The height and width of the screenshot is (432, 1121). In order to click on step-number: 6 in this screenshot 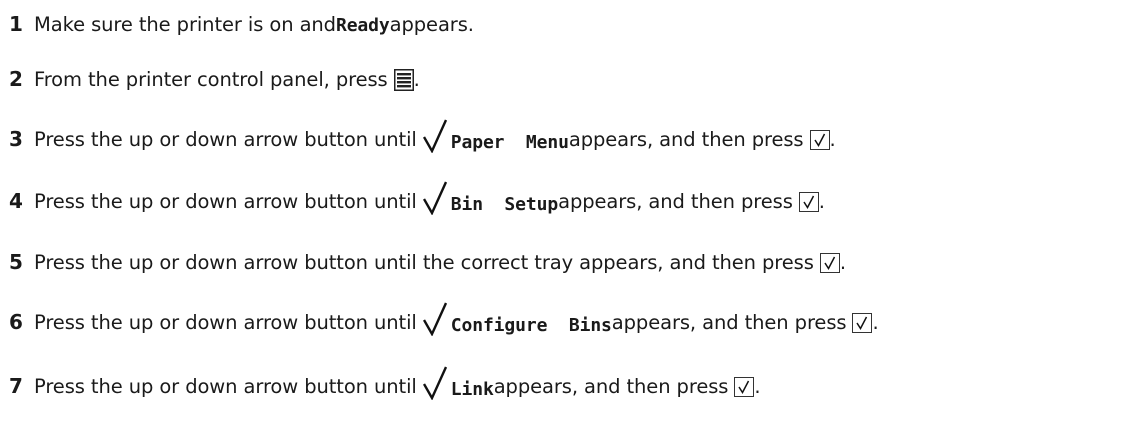, I will do `click(16, 322)`.